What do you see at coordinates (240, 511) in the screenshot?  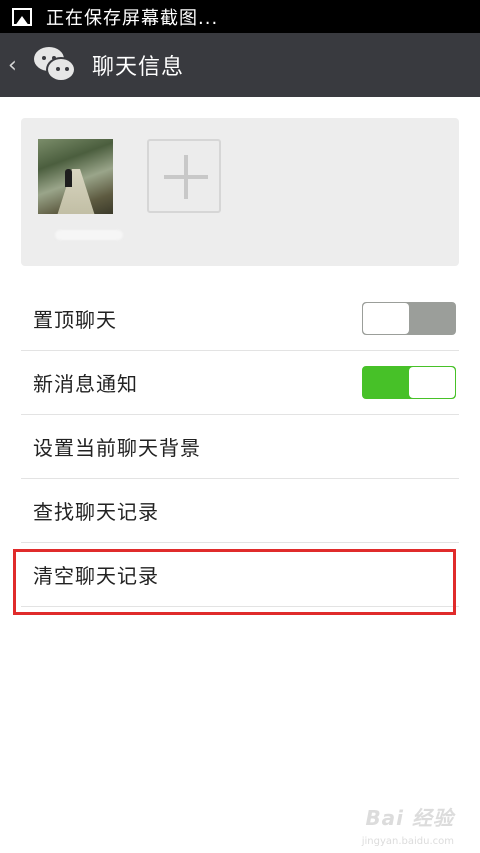 I see `settings-row-search-history: 查找聊天记录` at bounding box center [240, 511].